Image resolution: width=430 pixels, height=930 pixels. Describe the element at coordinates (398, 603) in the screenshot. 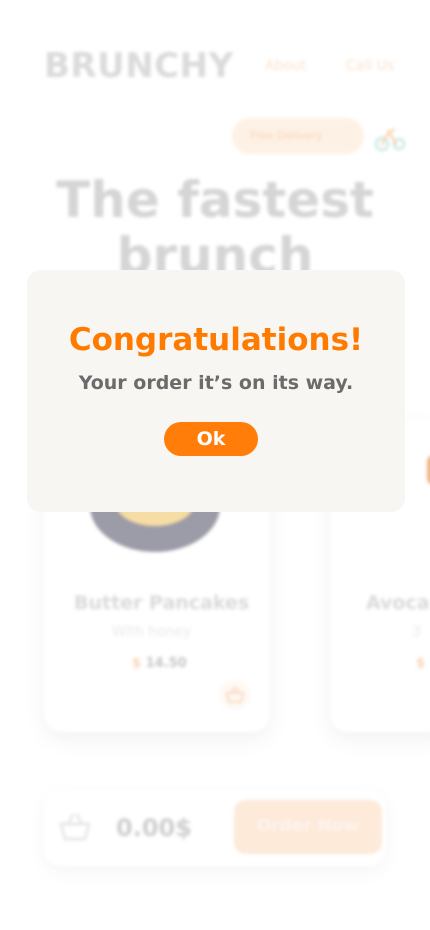

I see `product-name: Avoca` at that location.